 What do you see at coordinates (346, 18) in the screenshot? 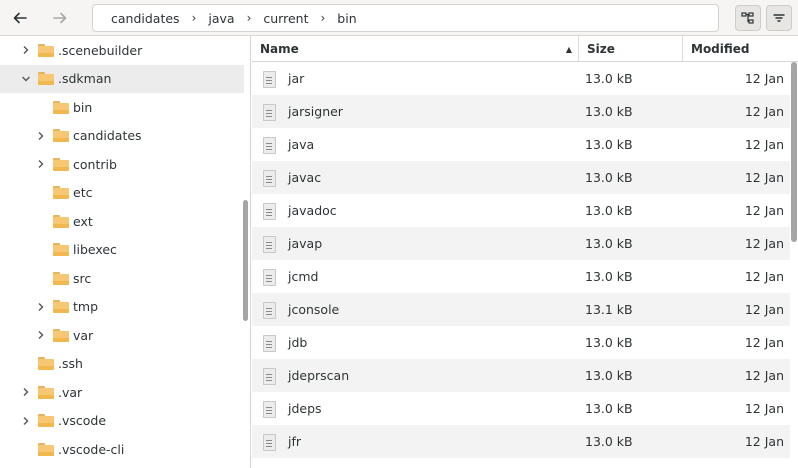
I see `breadcrumb-segment: bin` at bounding box center [346, 18].